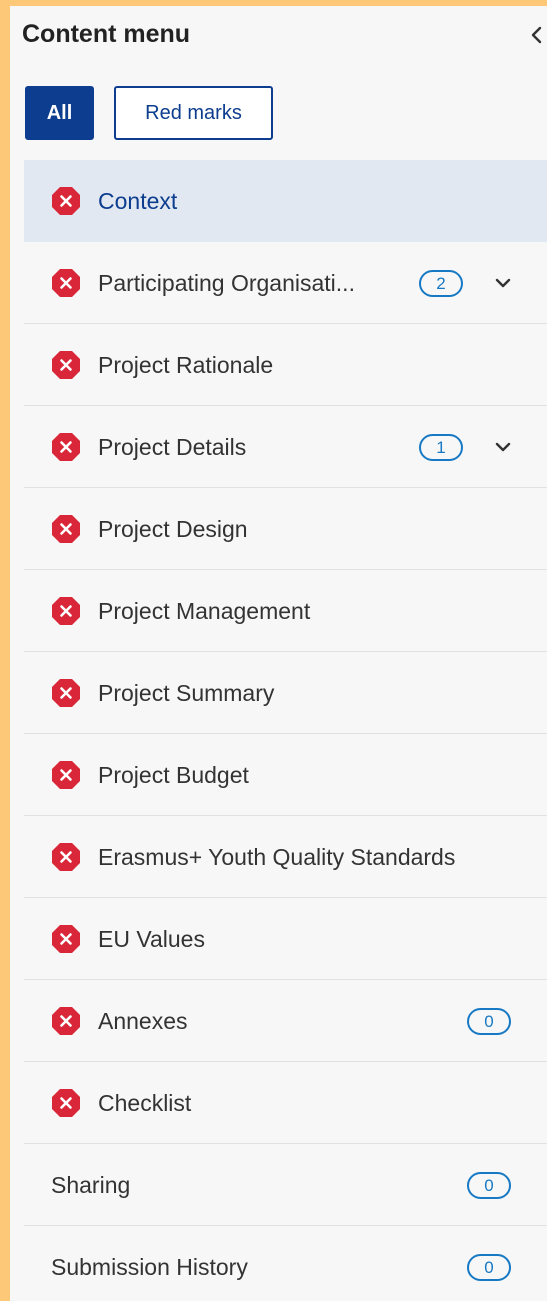 This screenshot has height=1301, width=547. Describe the element at coordinates (106, 34) in the screenshot. I see `panel-title: Content menu` at that location.